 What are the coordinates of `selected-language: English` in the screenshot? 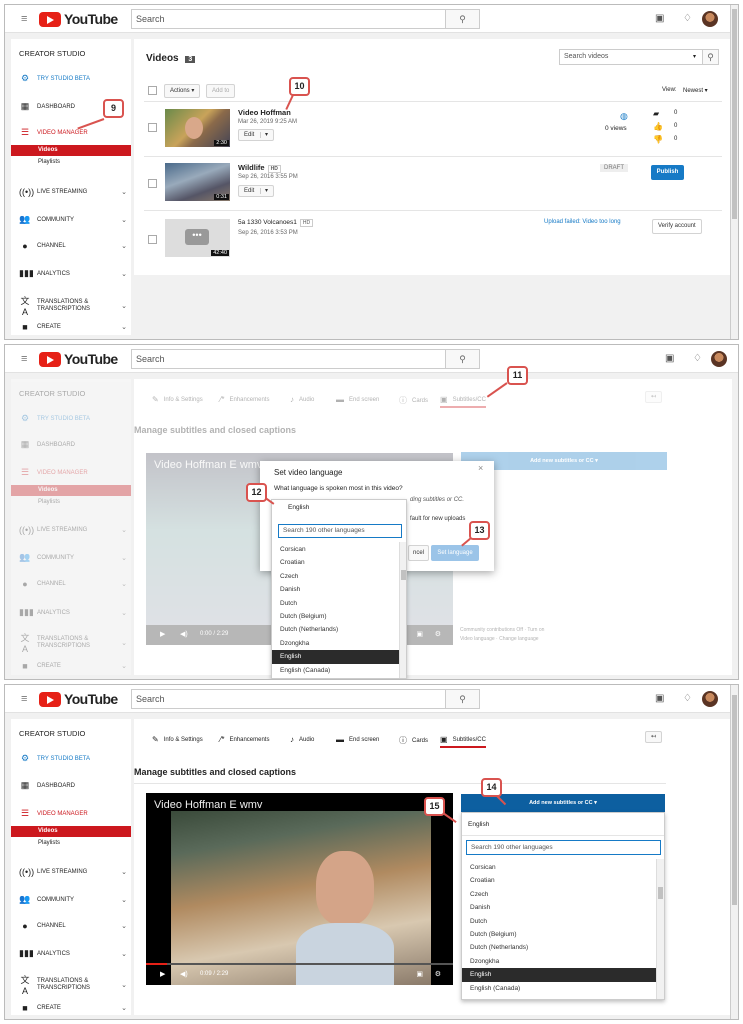 It's located at (298, 507).